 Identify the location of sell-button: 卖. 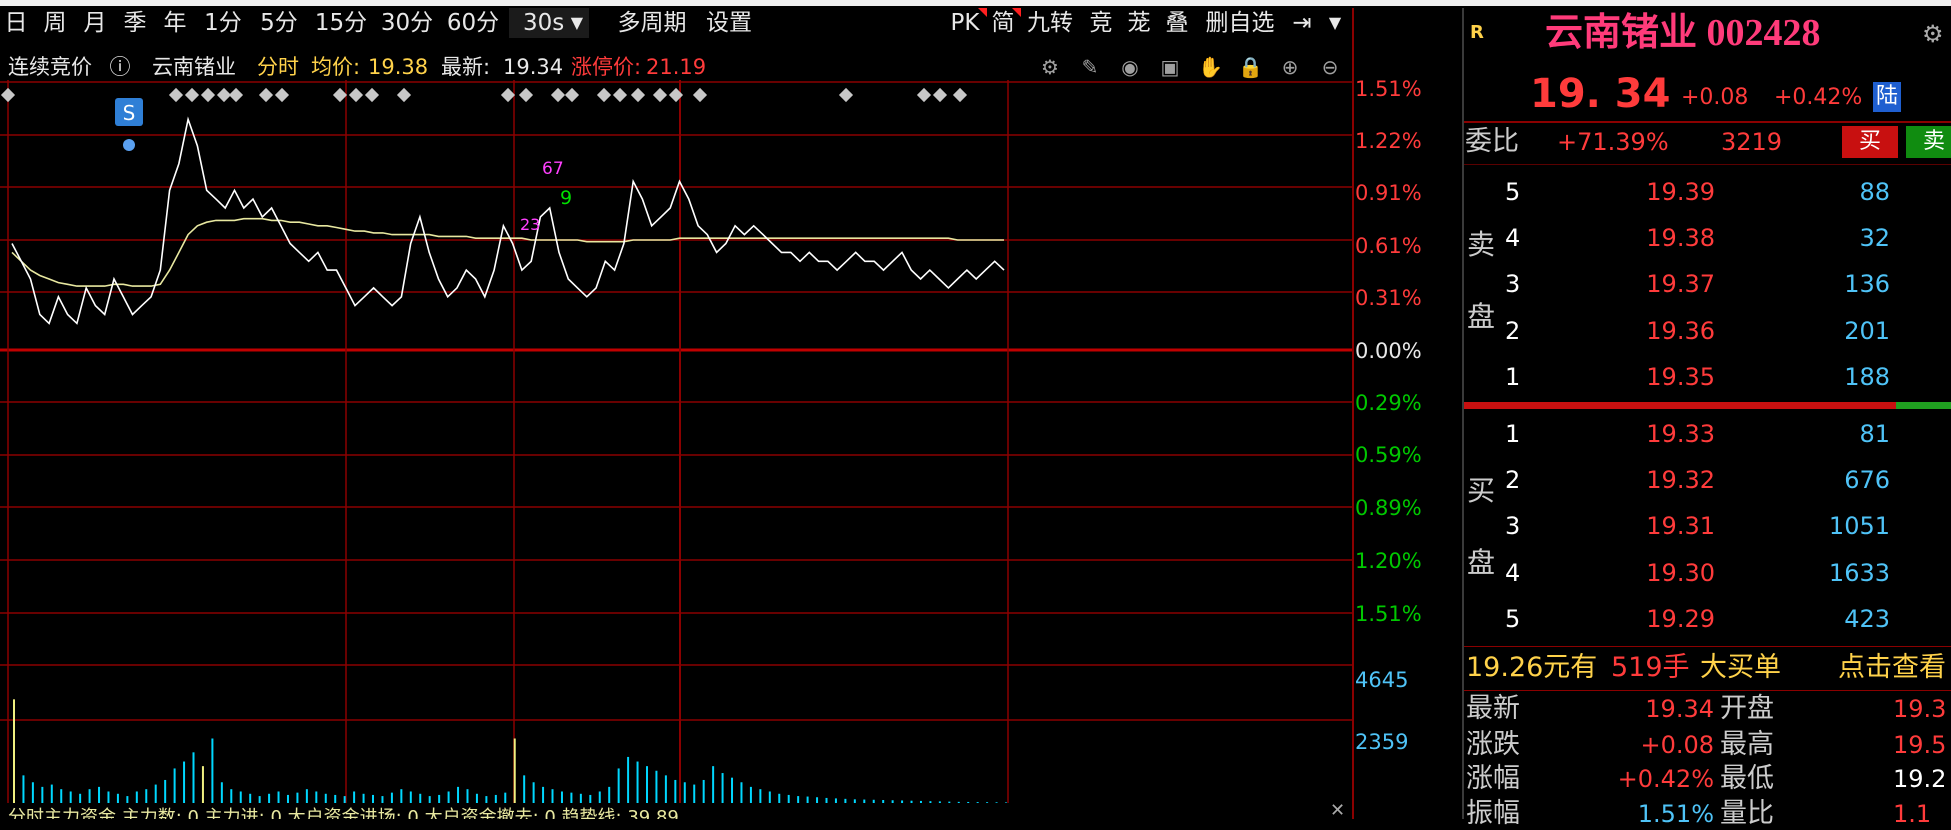
(1928, 142).